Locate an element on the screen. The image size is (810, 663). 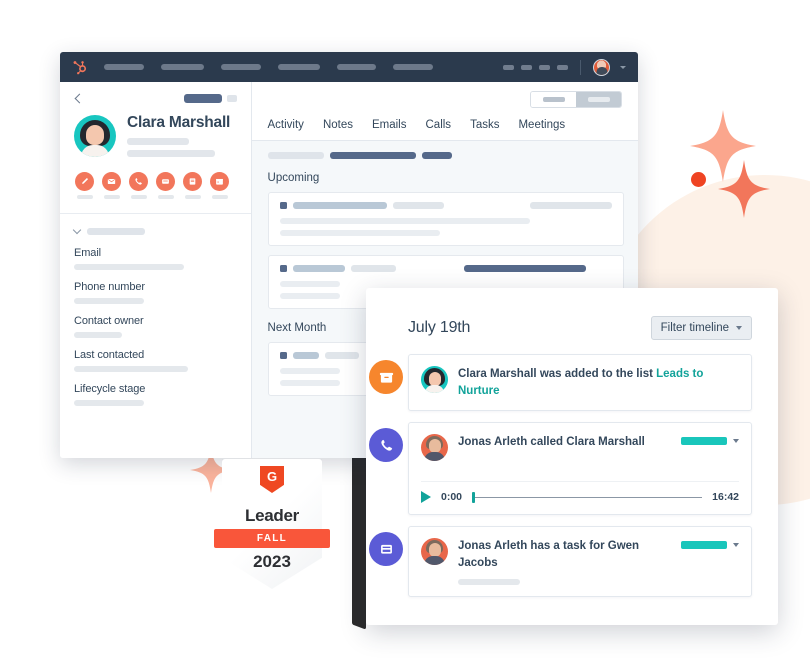
hubspot-sprocket-icon is located at coordinates (80, 67).